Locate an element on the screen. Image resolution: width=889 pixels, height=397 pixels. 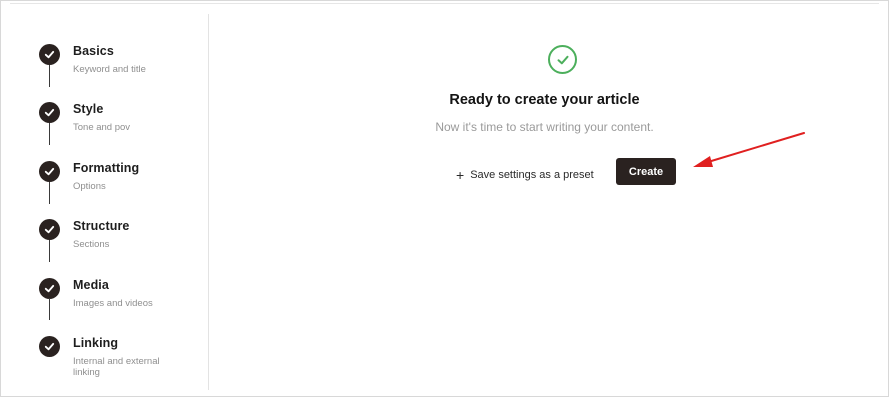
step-formatting: Formatting Options is located at coordinates (109, 174).